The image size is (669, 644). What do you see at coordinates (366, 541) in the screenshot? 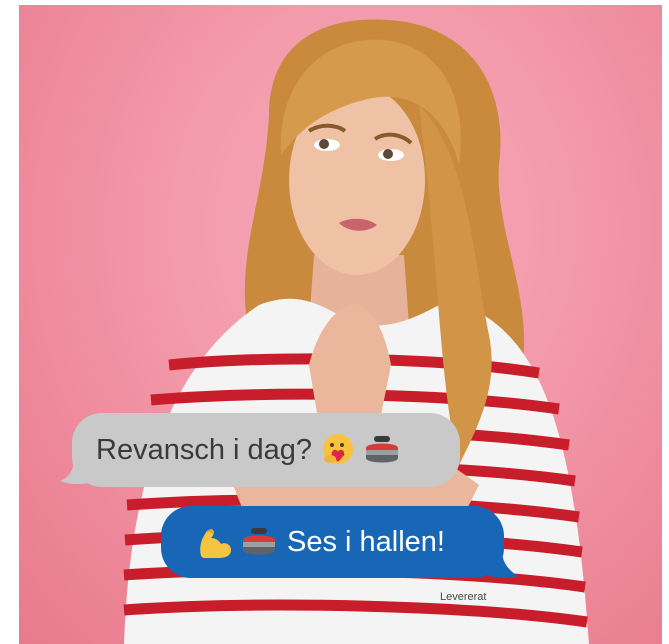
I see `sent-message-text: Ses i hallen!` at bounding box center [366, 541].